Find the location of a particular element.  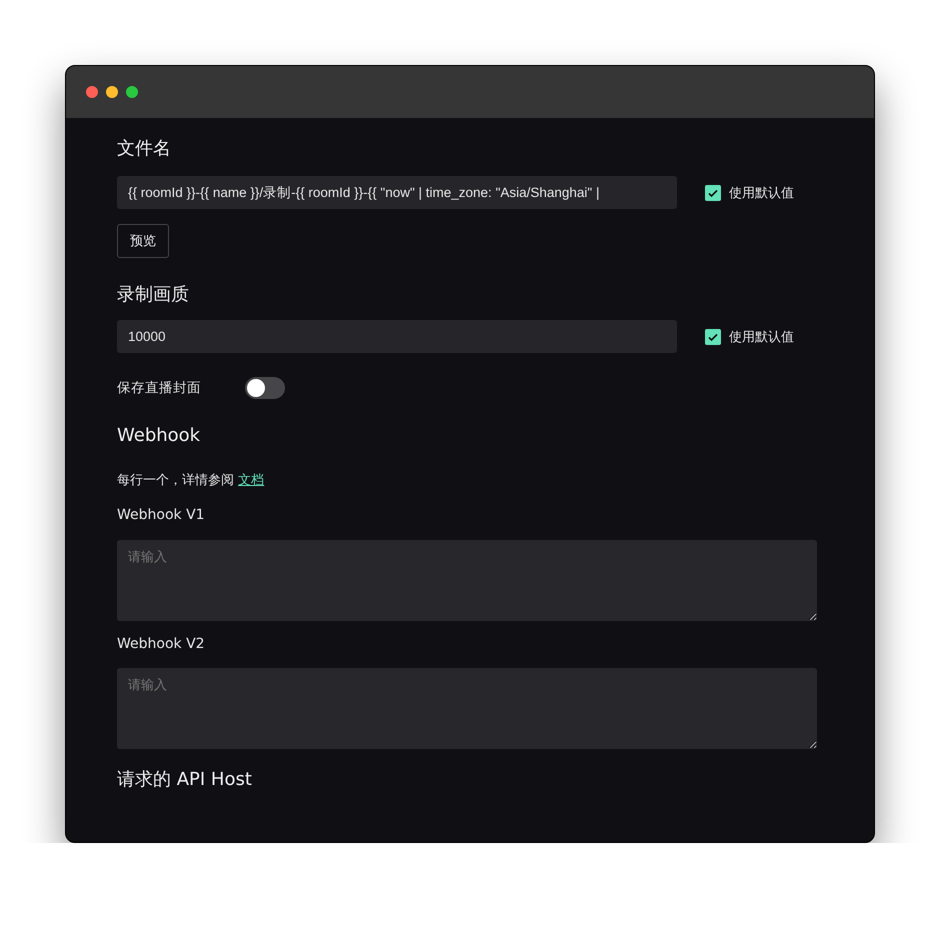

save-cover-switch is located at coordinates (265, 388).